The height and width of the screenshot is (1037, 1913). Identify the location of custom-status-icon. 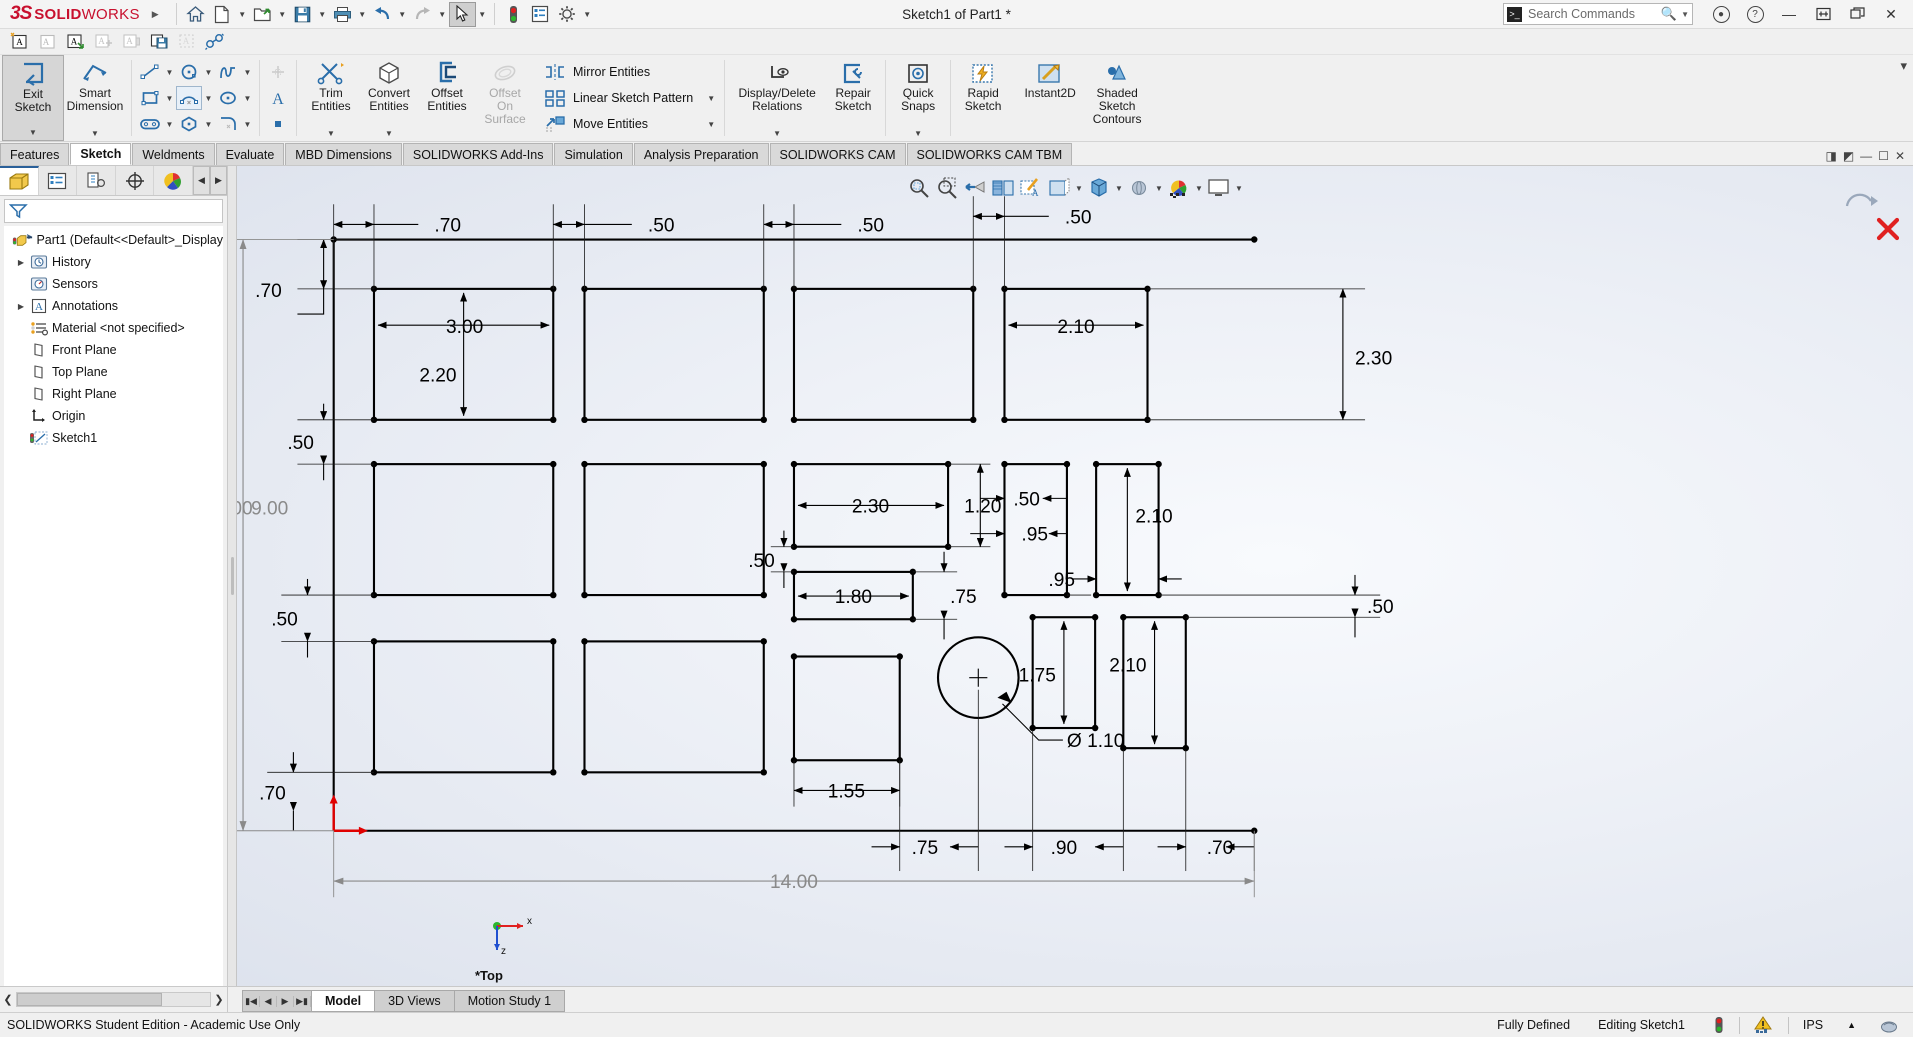
(1889, 1025).